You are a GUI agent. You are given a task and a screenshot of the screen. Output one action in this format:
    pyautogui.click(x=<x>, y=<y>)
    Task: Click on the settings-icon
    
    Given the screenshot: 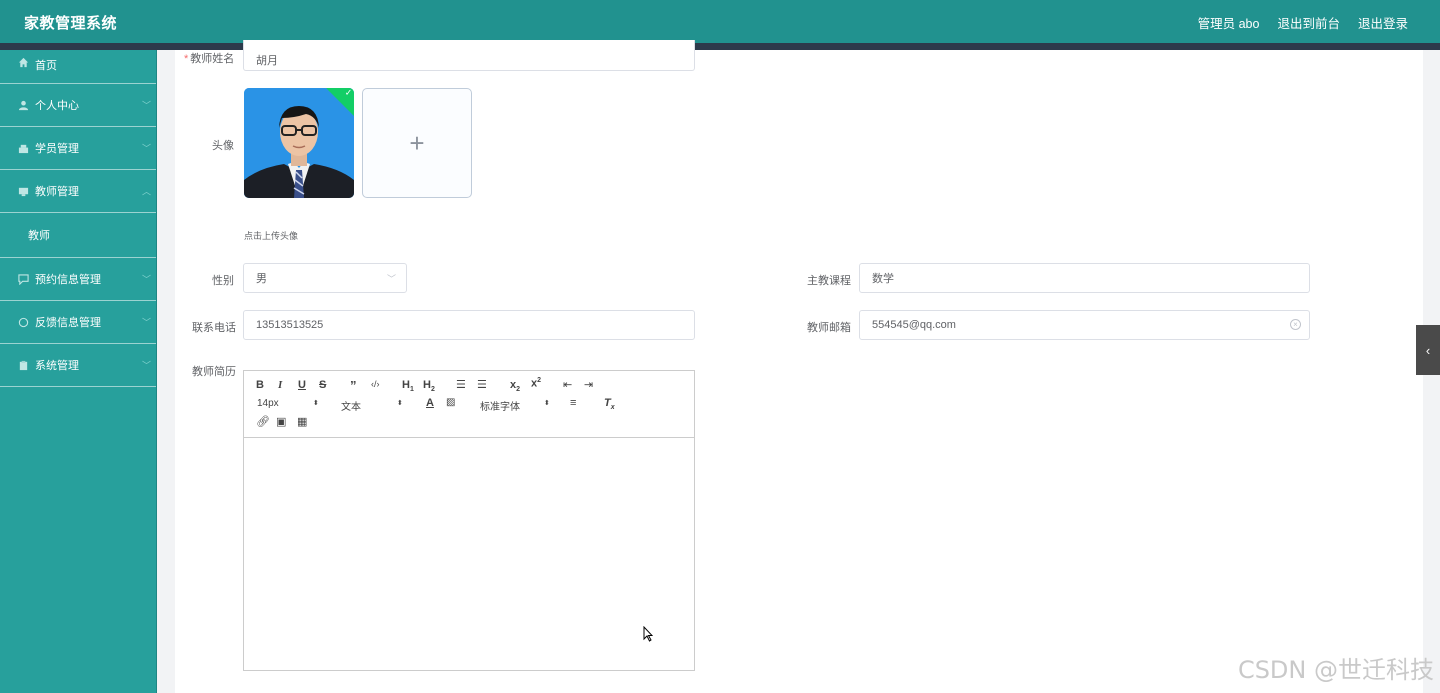 What is the action you would take?
    pyautogui.click(x=23, y=365)
    